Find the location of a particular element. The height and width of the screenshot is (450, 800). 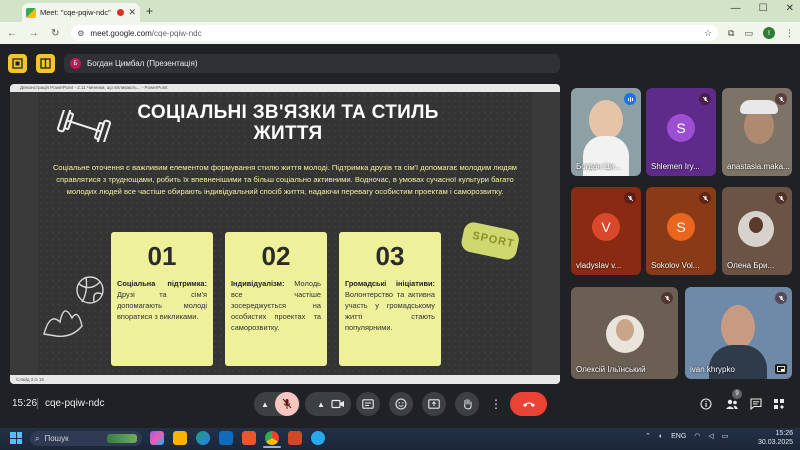

recording-dot-icon is located at coordinates (121, 12).